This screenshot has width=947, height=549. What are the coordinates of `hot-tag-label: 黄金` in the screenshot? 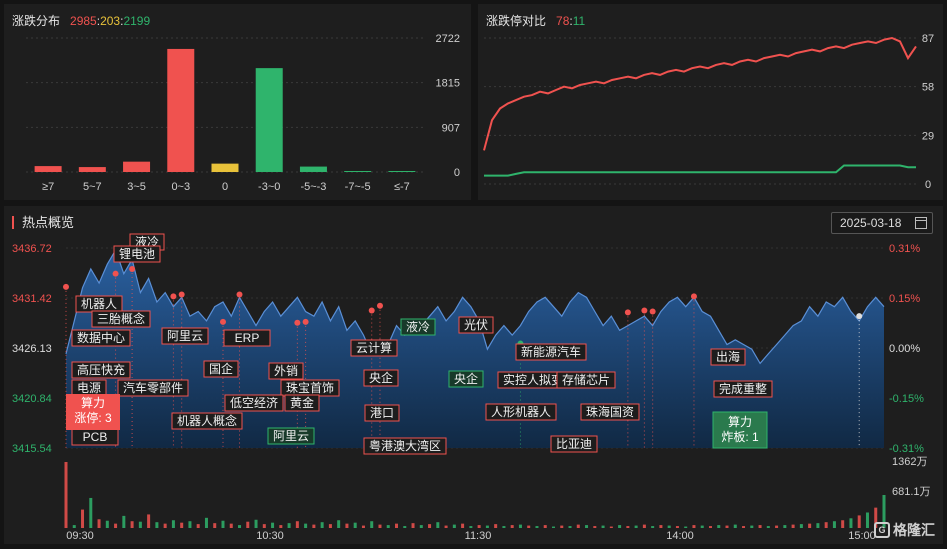 It's located at (302, 402).